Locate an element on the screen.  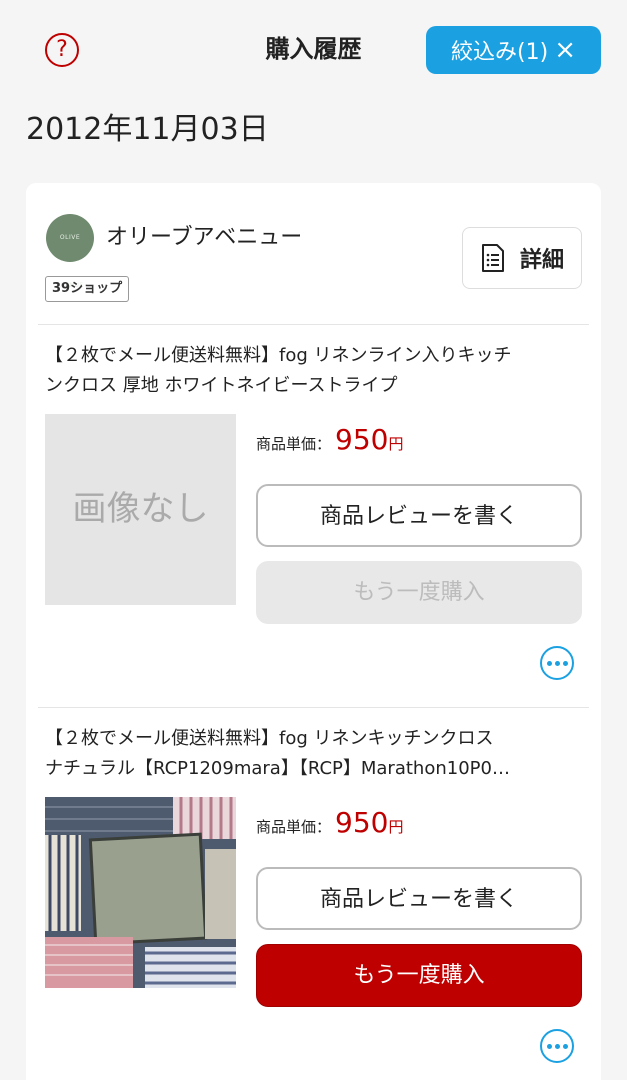
item-image-placeholder: 画像なし is located at coordinates (140, 509).